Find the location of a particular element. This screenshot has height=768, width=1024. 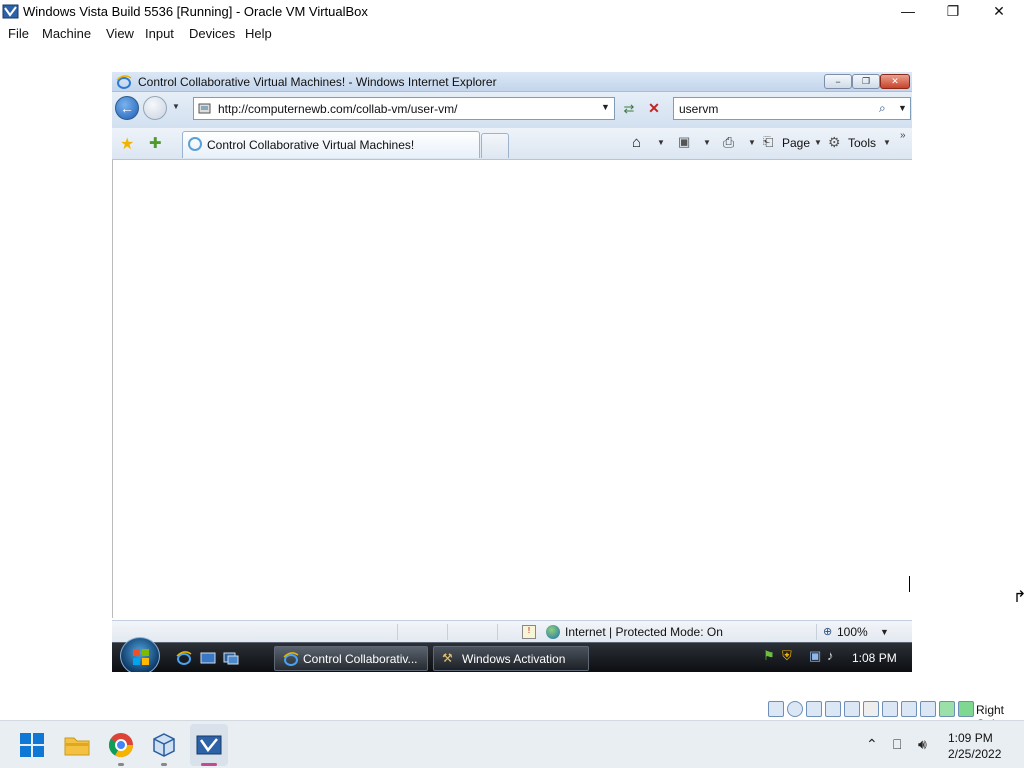

search-provider-dropdown-icon: ▼ is located at coordinates (902, 108).